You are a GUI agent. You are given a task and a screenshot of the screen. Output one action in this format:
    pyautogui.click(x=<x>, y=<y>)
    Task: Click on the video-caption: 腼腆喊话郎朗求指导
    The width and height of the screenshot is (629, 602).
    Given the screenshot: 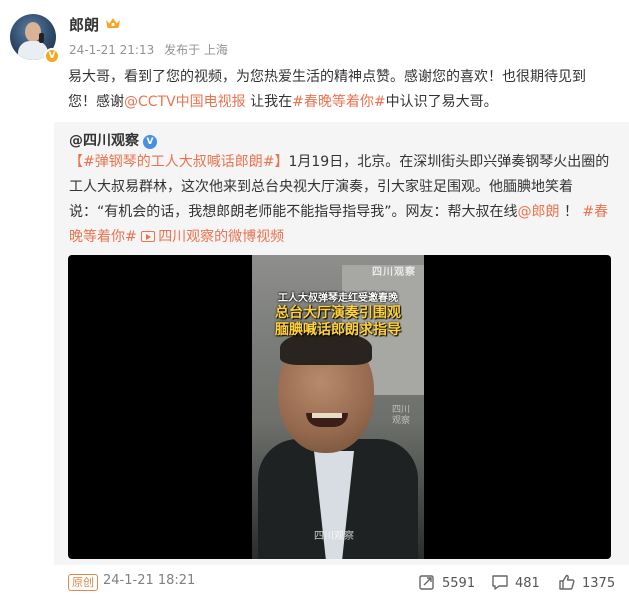 What is the action you would take?
    pyautogui.click(x=338, y=330)
    